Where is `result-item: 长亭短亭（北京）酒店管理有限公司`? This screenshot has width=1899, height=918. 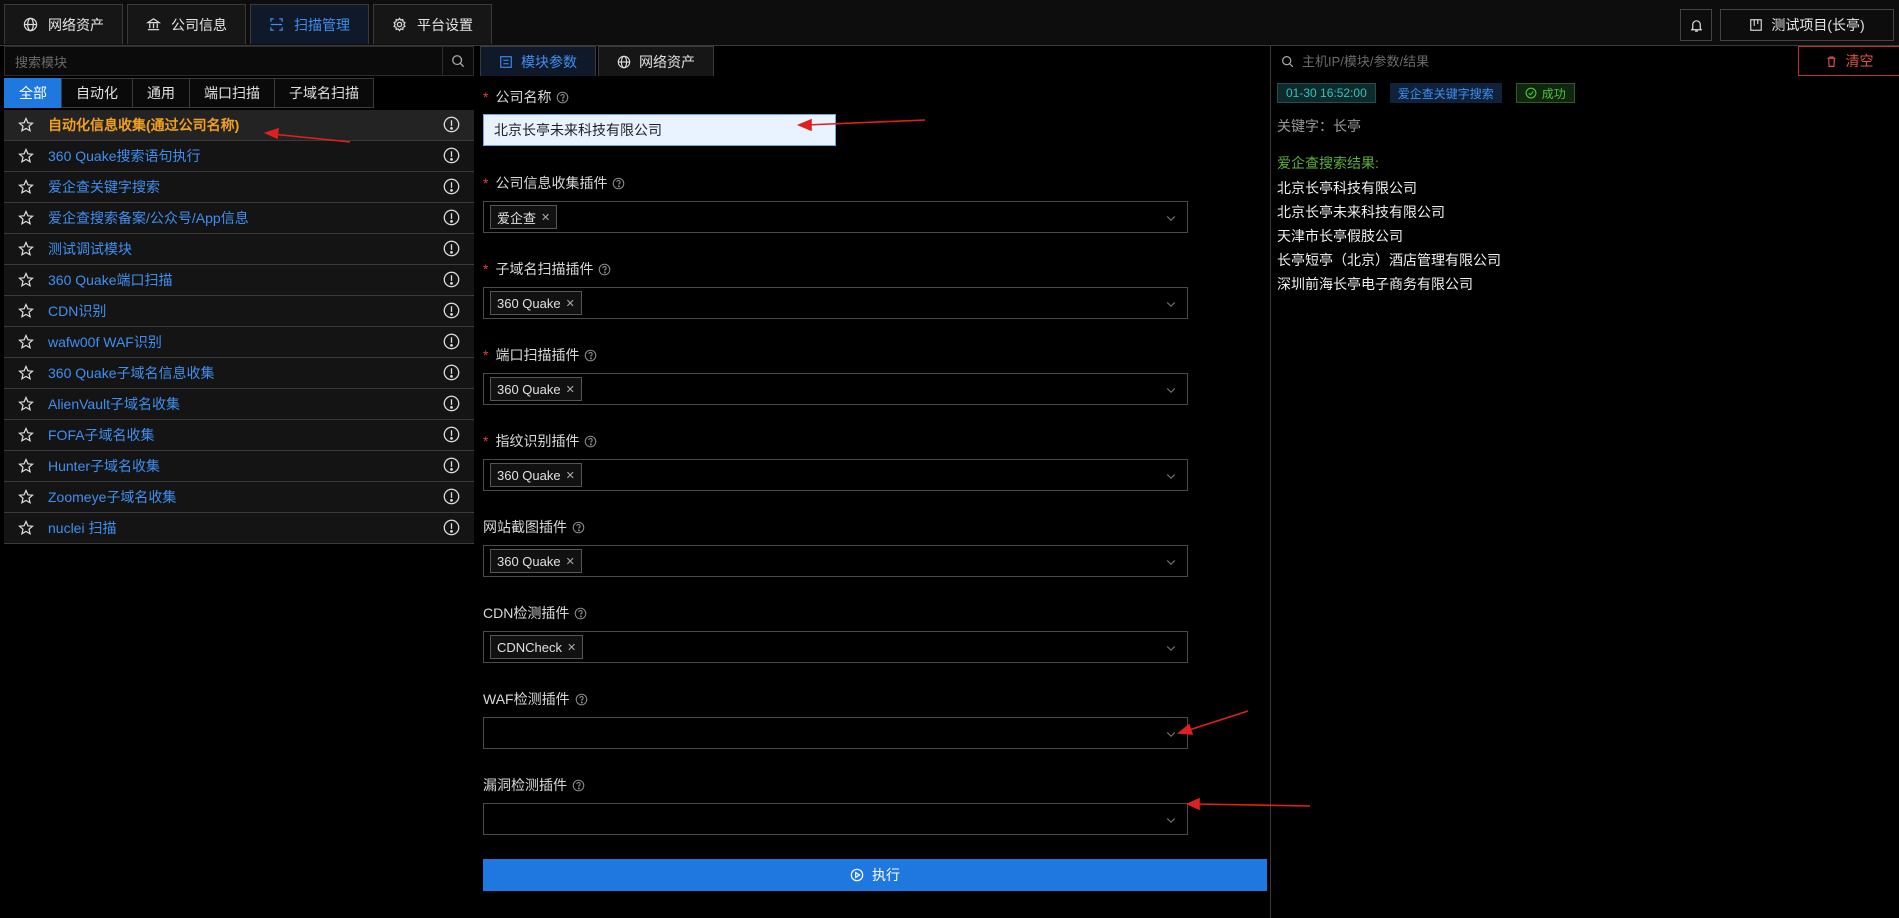 result-item: 长亭短亭（北京）酒店管理有限公司 is located at coordinates (1389, 260).